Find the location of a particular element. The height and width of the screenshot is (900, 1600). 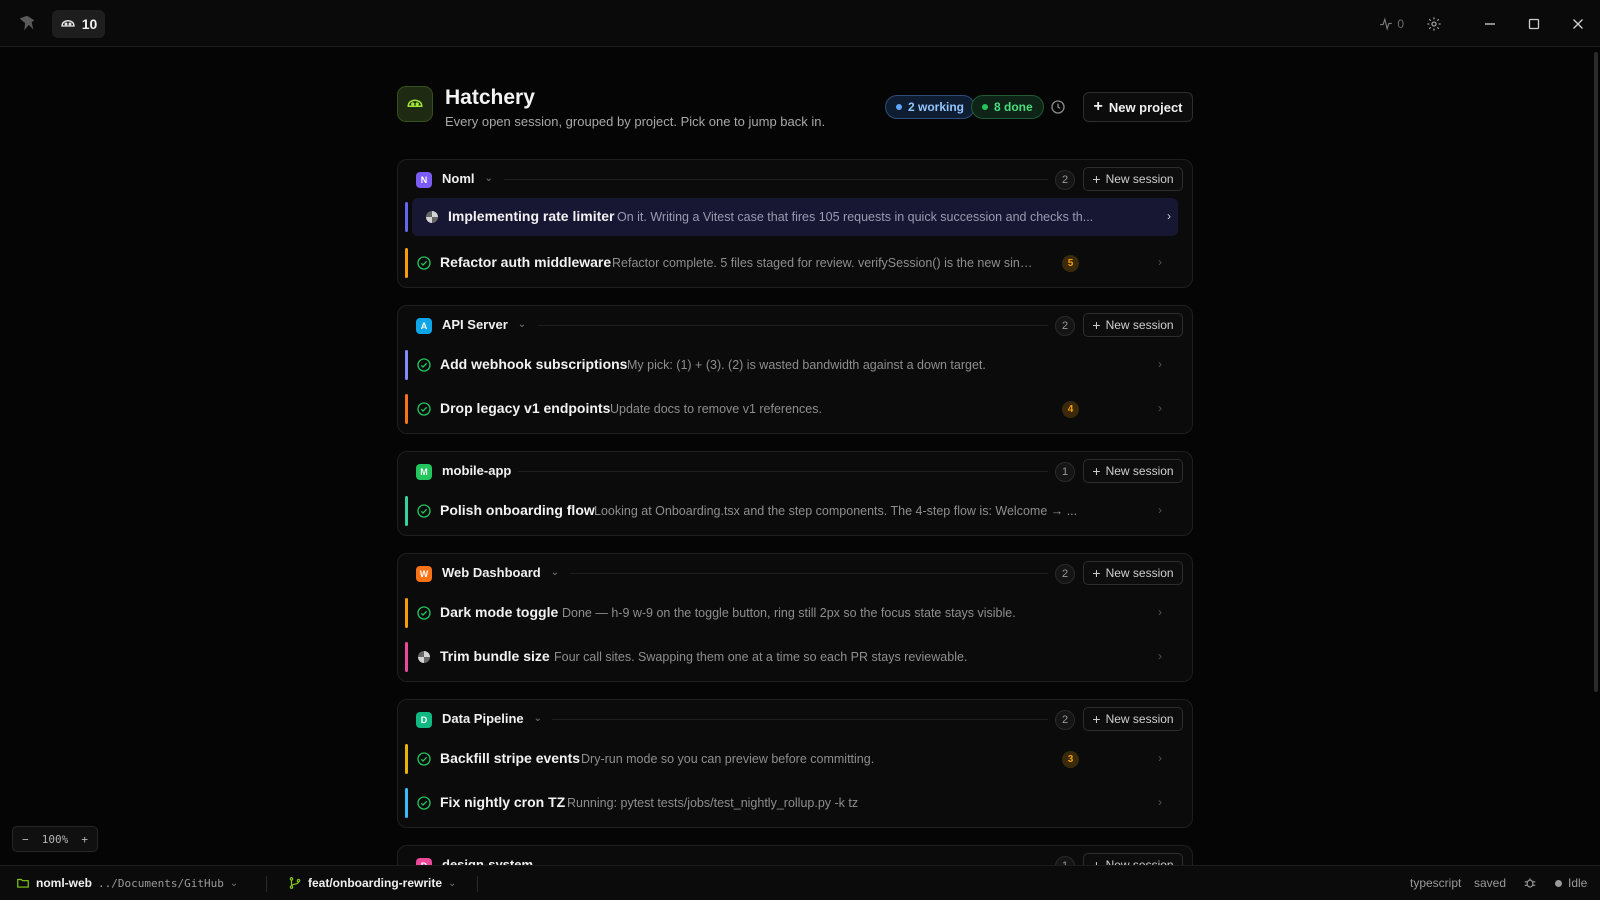

project-group-header: Mmobile-app 1 + New session is located at coordinates (795, 471).